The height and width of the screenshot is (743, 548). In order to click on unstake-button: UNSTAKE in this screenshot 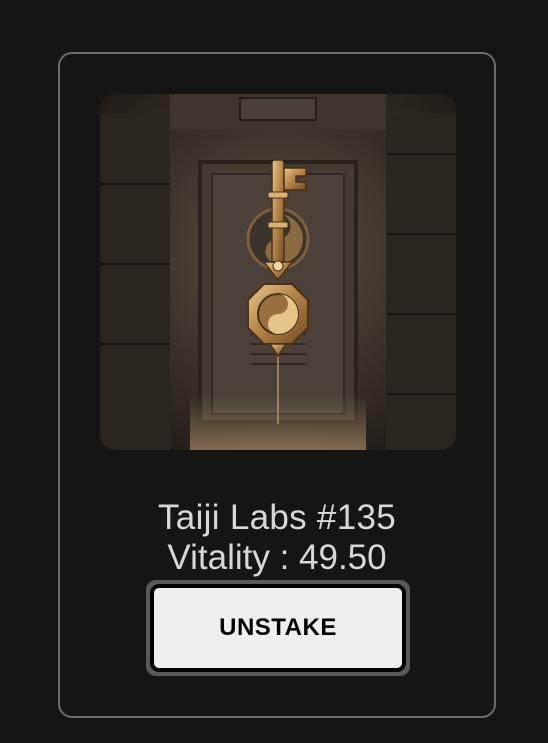, I will do `click(278, 628)`.